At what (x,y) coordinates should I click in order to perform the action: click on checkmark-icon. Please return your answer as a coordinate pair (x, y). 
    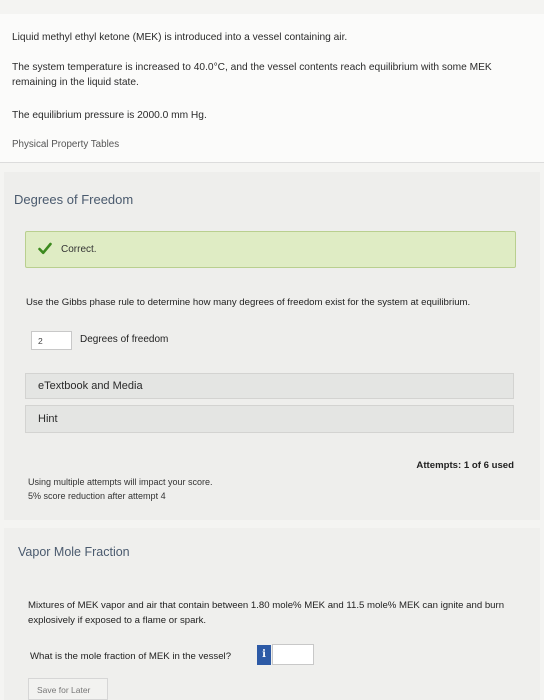
    Looking at the image, I should click on (45, 248).